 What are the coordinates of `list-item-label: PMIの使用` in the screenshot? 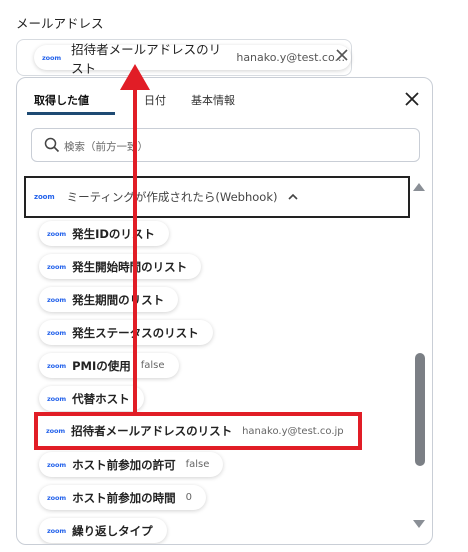 It's located at (101, 365).